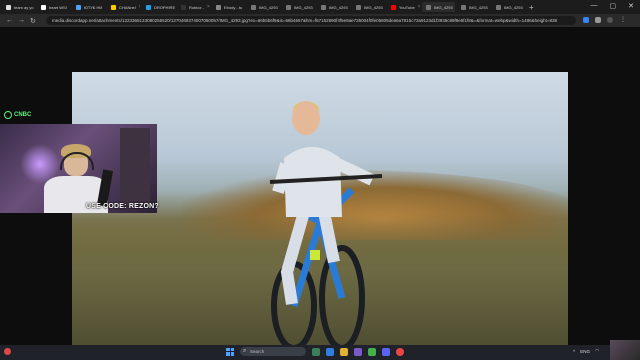  What do you see at coordinates (122, 206) in the screenshot?
I see `promo-code-text: USE CODE: REZON?` at bounding box center [122, 206].